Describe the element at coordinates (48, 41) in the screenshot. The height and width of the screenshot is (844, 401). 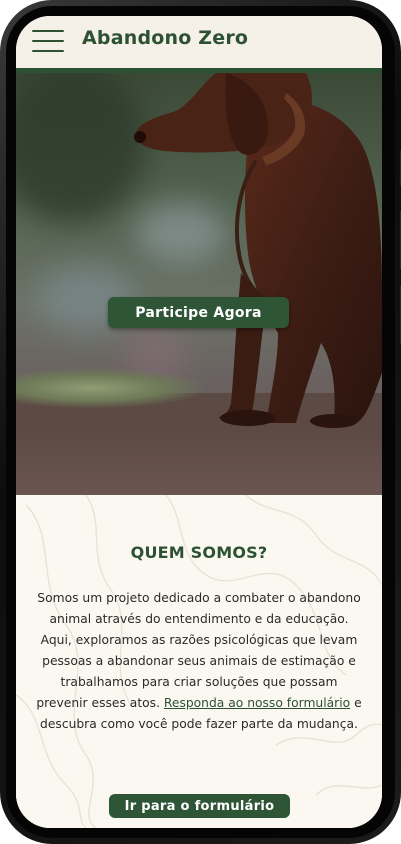
I see `hamburger-menu-icon` at that location.